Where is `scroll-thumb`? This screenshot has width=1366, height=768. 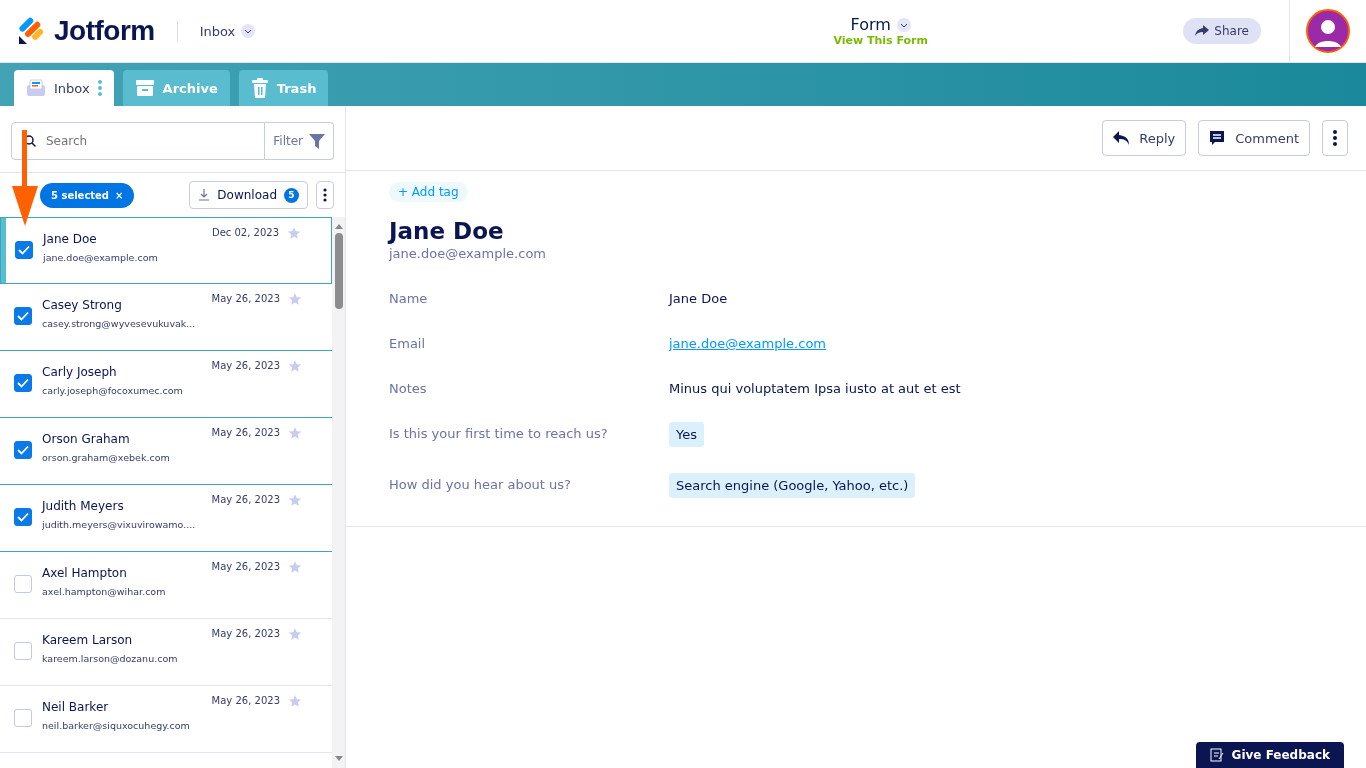 scroll-thumb is located at coordinates (338, 271).